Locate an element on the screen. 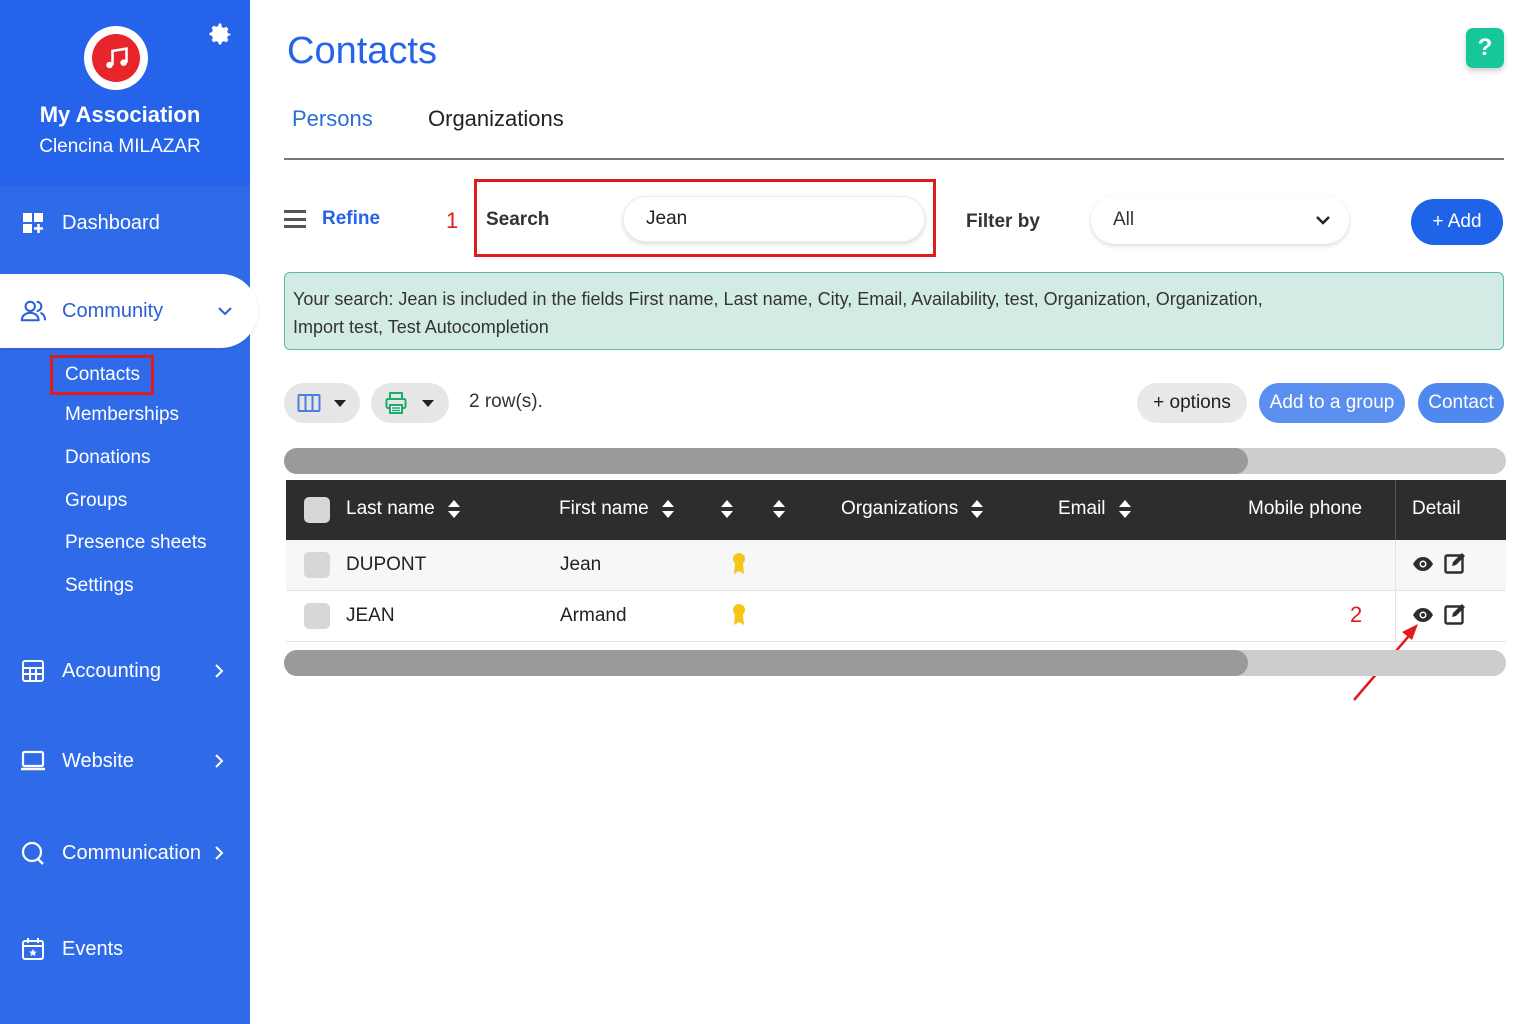 The image size is (1536, 1024). search-input is located at coordinates (774, 219).